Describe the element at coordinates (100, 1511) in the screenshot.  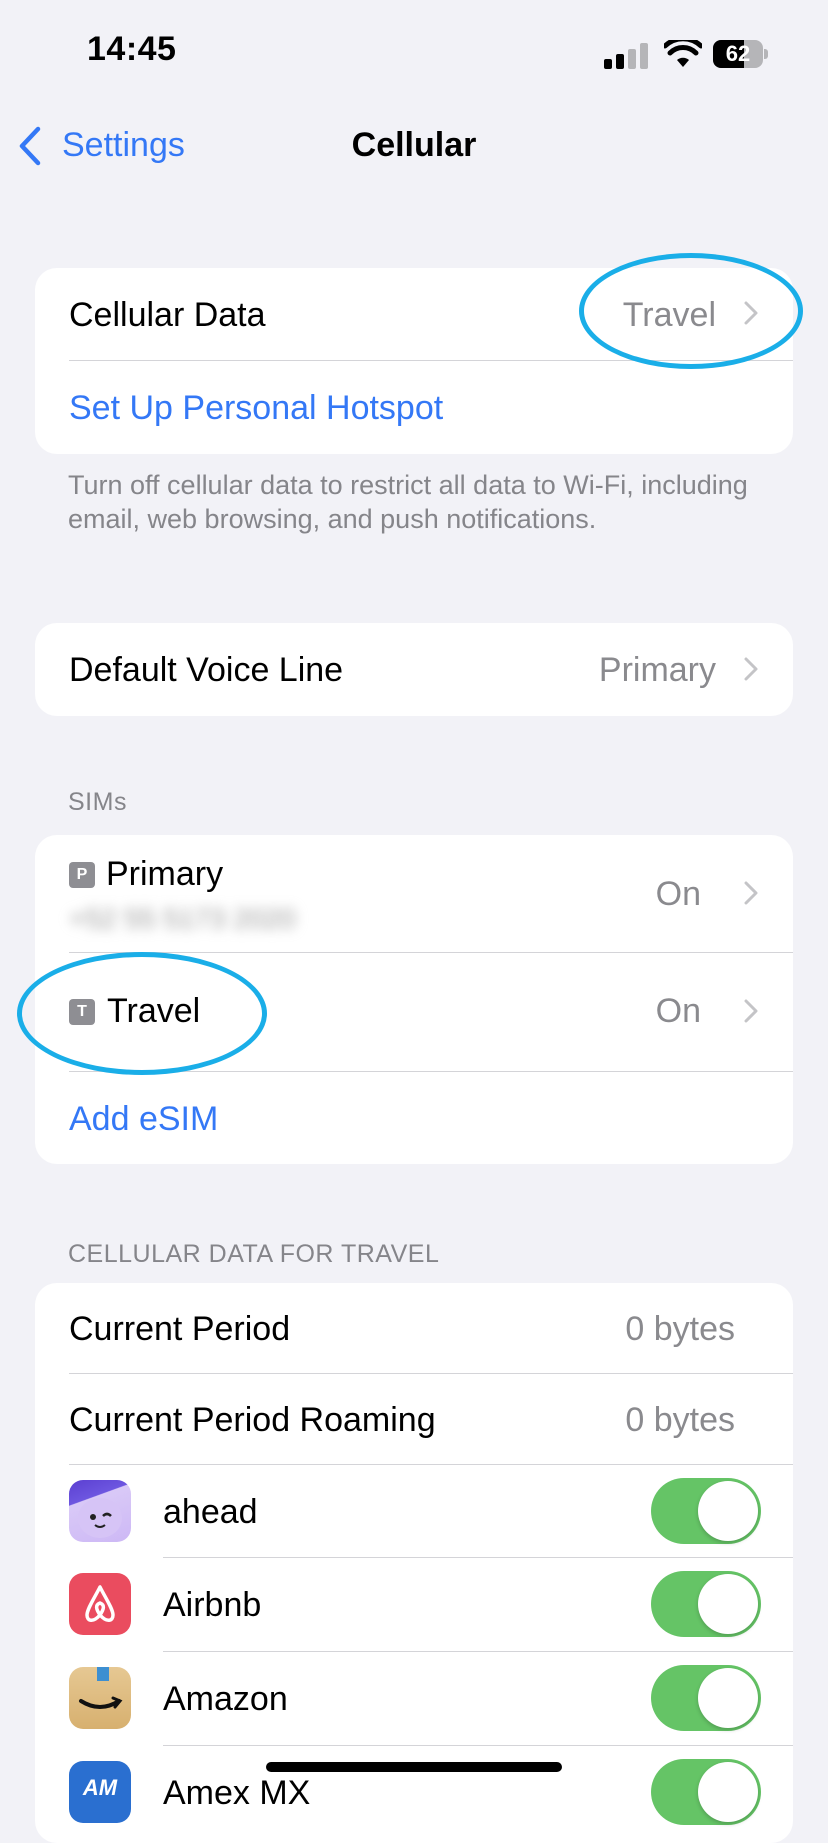
I see `ahead-app-icon` at that location.